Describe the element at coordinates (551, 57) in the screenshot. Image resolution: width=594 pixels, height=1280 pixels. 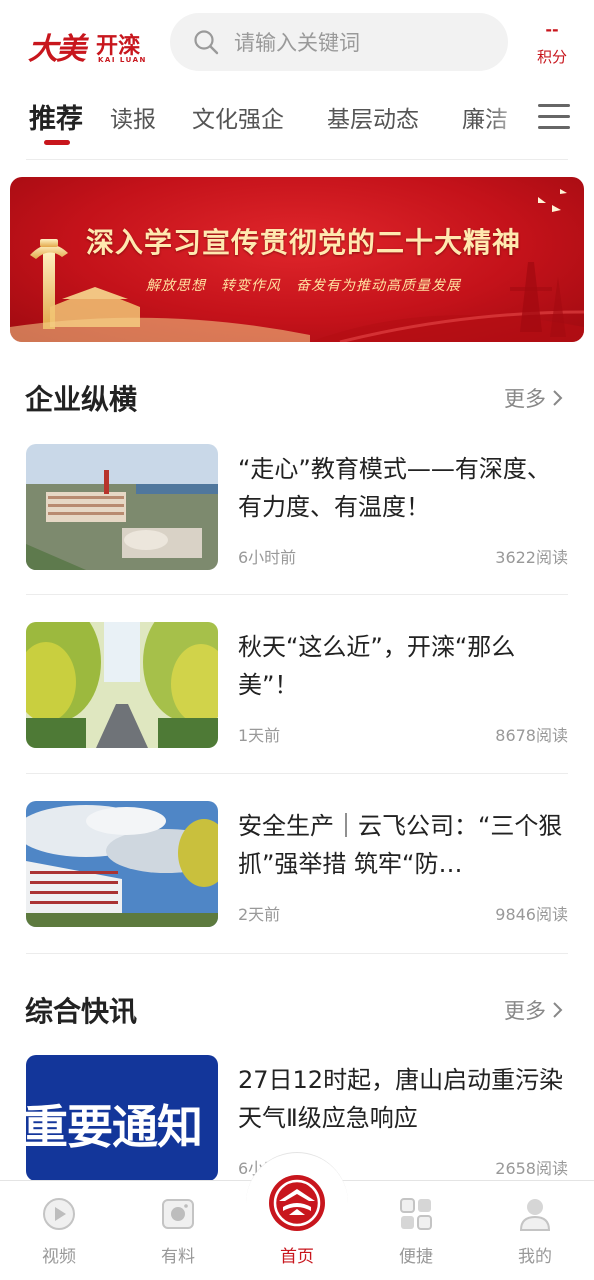
I see `points-label: 积分` at that location.